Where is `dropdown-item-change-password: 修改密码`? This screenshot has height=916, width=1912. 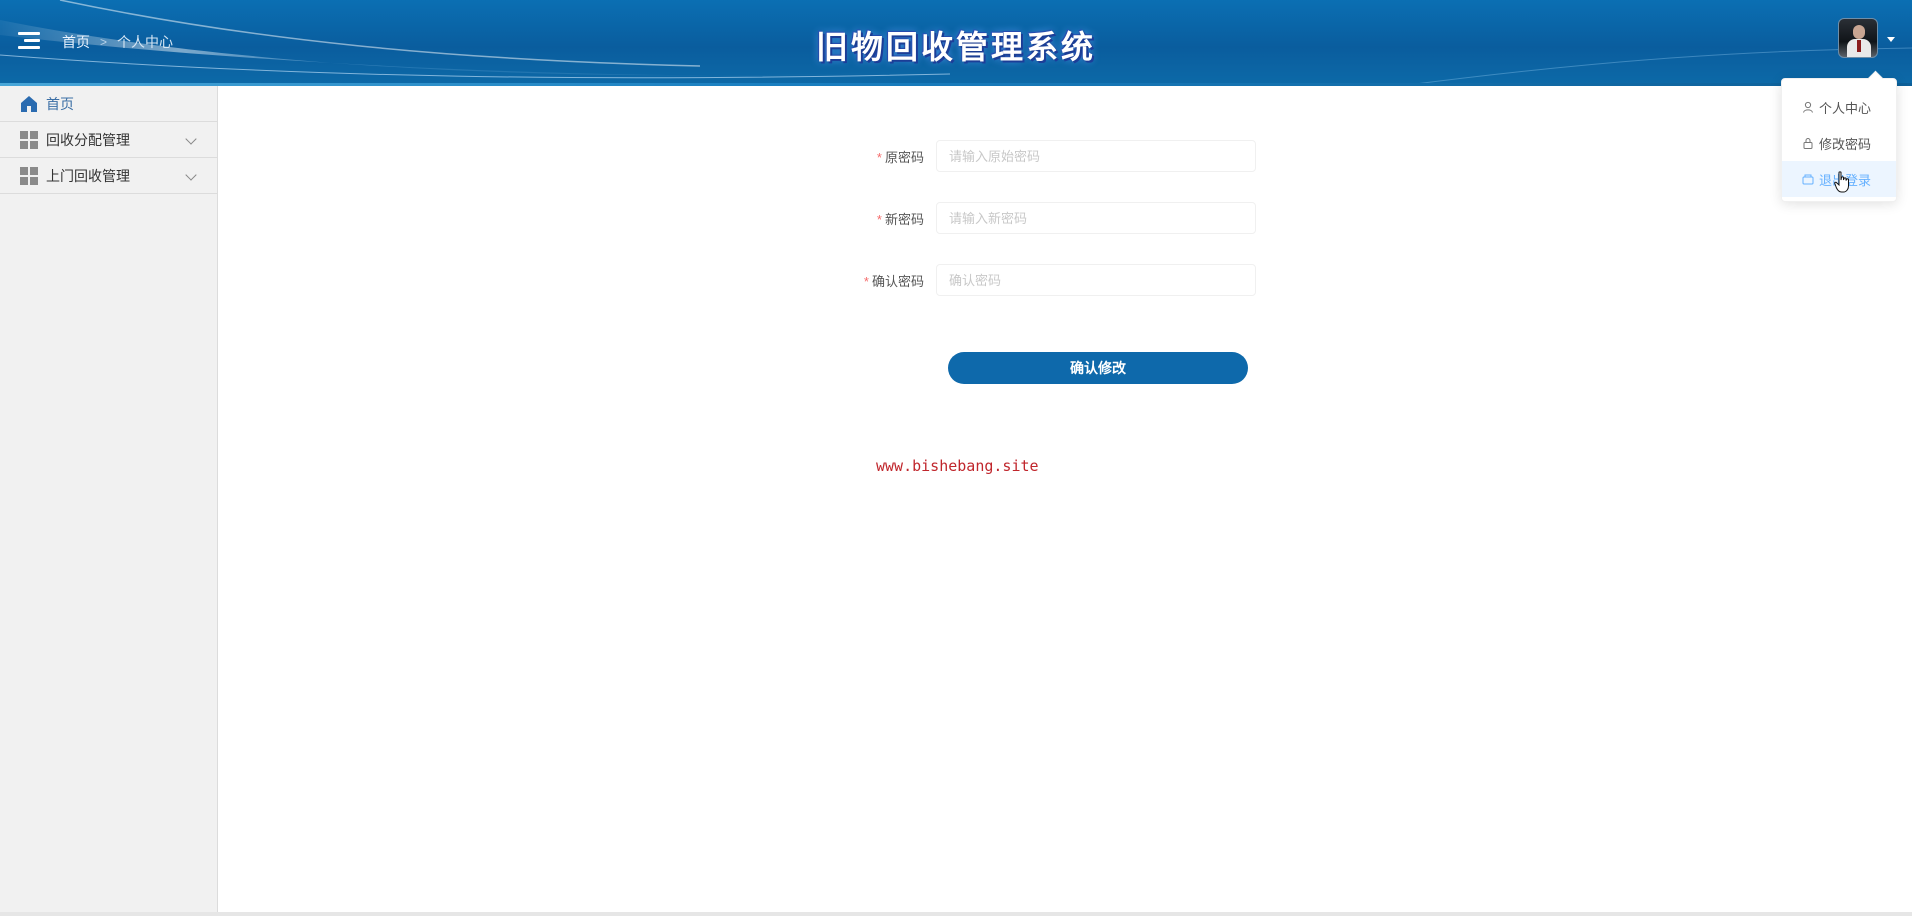 dropdown-item-change-password: 修改密码 is located at coordinates (1839, 143).